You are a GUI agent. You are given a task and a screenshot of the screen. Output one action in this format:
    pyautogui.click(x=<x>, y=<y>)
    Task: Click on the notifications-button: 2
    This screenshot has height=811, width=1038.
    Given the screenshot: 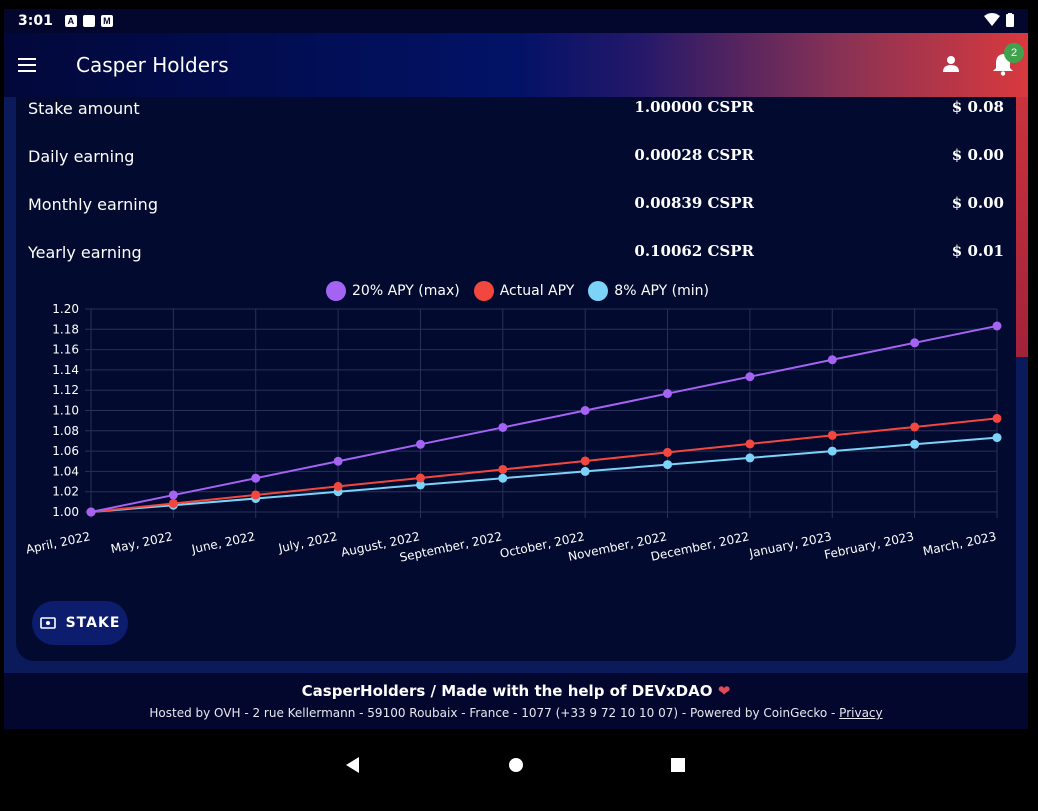 What is the action you would take?
    pyautogui.click(x=1006, y=61)
    